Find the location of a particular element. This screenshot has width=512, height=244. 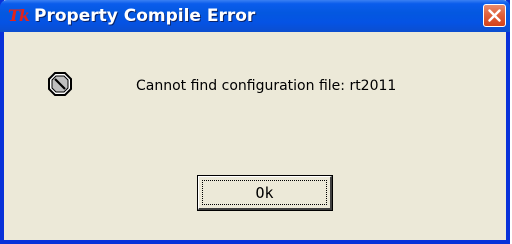

title-bar: Tk Property Compile Error is located at coordinates (255, 16).